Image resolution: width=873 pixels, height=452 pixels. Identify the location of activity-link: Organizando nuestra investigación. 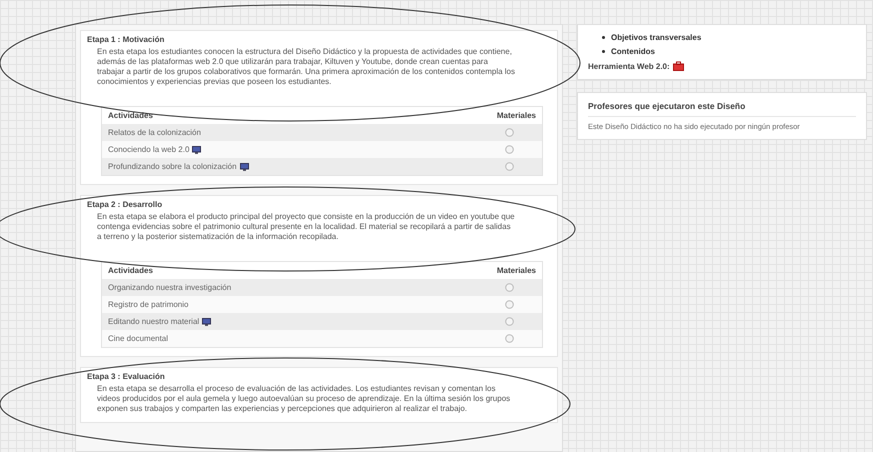
(170, 287).